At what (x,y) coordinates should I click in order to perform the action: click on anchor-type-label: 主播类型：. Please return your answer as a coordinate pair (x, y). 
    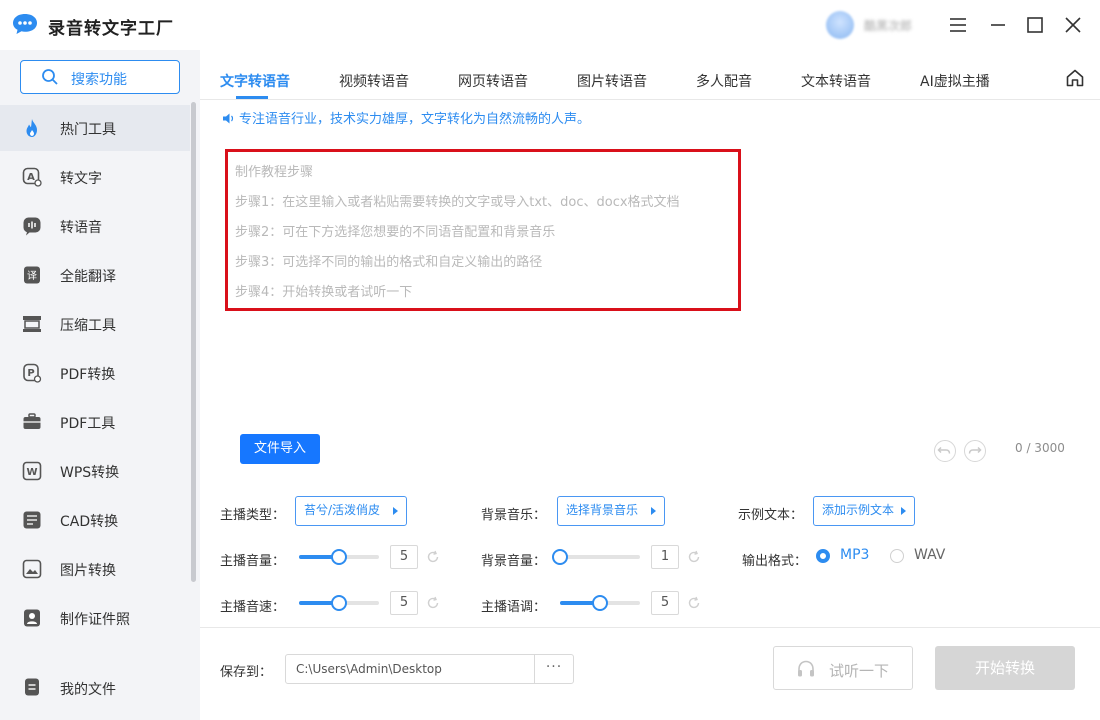
    Looking at the image, I should click on (253, 515).